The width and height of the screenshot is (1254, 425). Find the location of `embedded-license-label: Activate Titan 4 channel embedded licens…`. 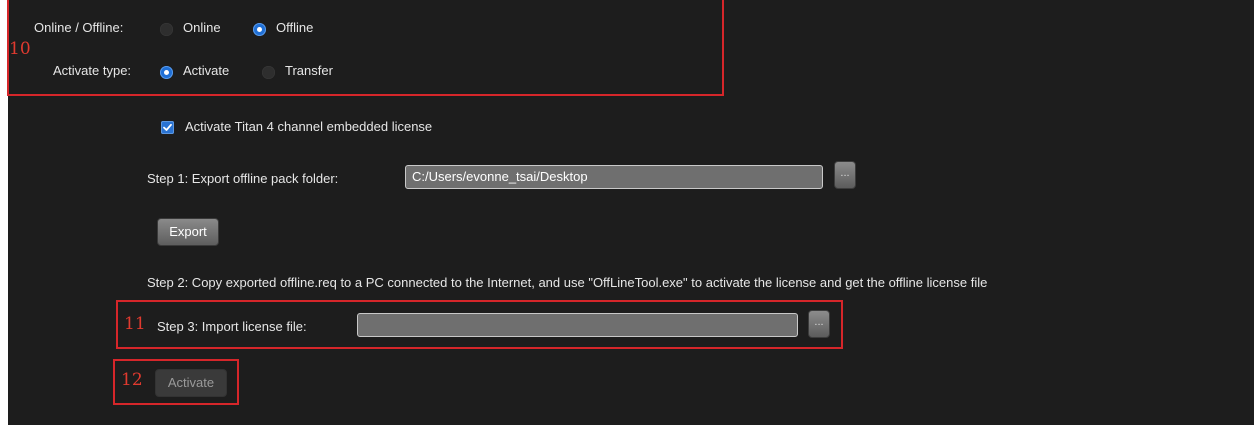

embedded-license-label: Activate Titan 4 channel embedded licens… is located at coordinates (308, 126).